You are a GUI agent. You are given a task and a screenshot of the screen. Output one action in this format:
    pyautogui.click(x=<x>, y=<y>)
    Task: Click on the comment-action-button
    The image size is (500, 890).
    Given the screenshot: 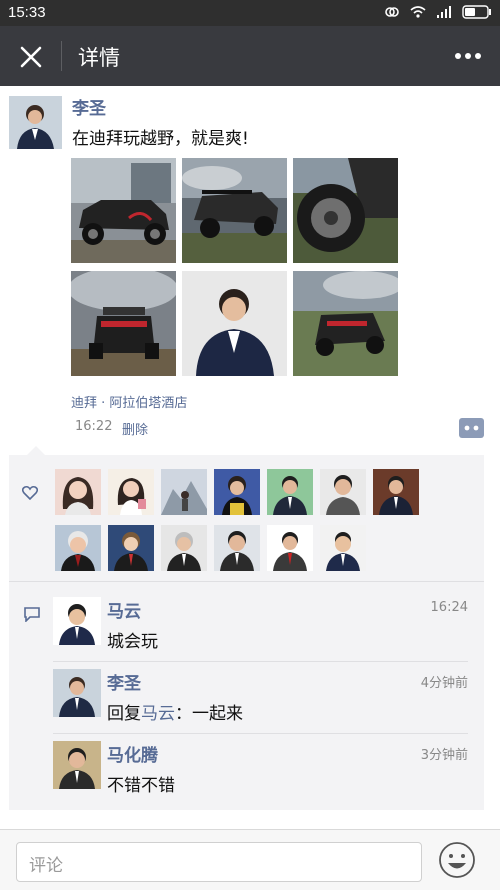 What is the action you would take?
    pyautogui.click(x=471, y=428)
    